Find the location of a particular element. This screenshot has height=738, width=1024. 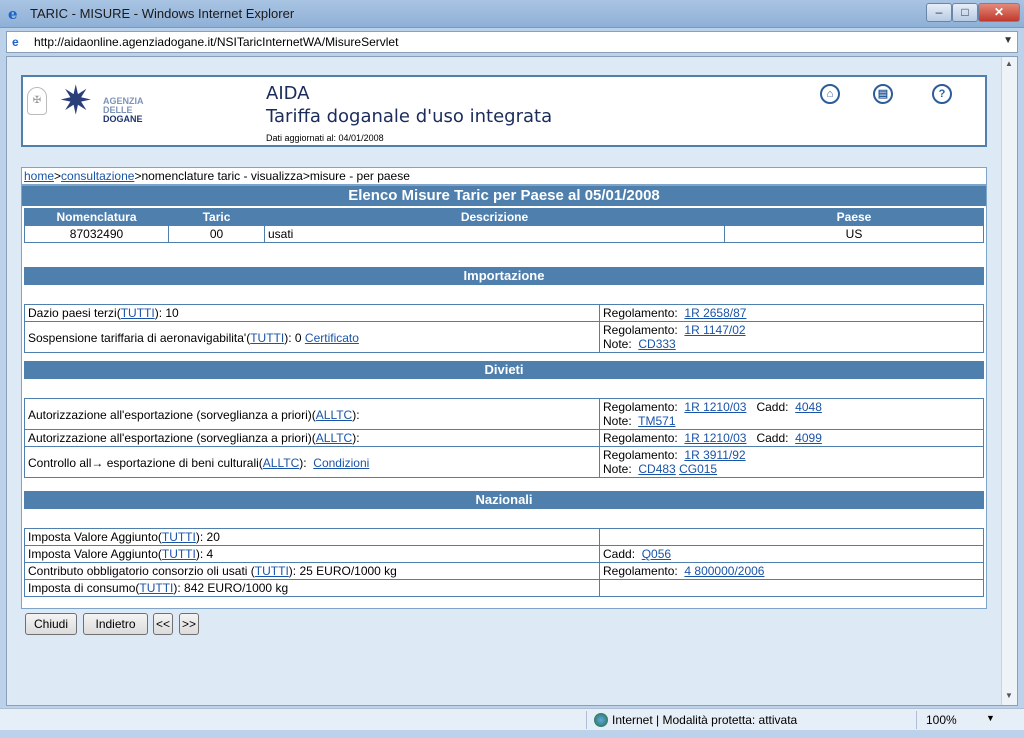

page-icon: e is located at coordinates (15, 42).